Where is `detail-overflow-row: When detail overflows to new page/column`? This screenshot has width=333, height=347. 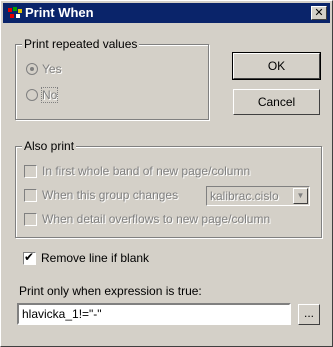 detail-overflow-row: When detail overflows to new page/column is located at coordinates (147, 219).